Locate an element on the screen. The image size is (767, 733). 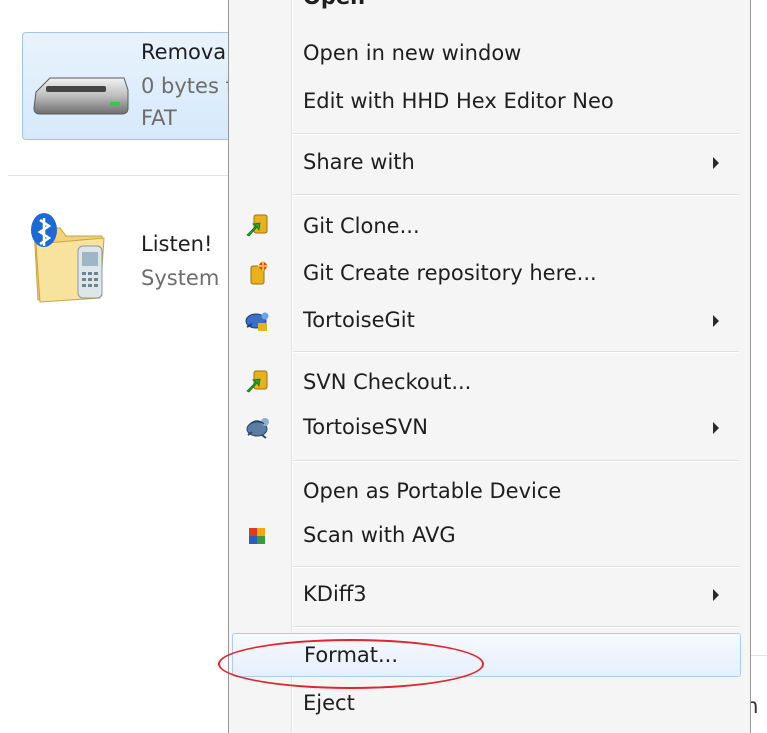
menu-item-label: Open is located at coordinates (334, 5).